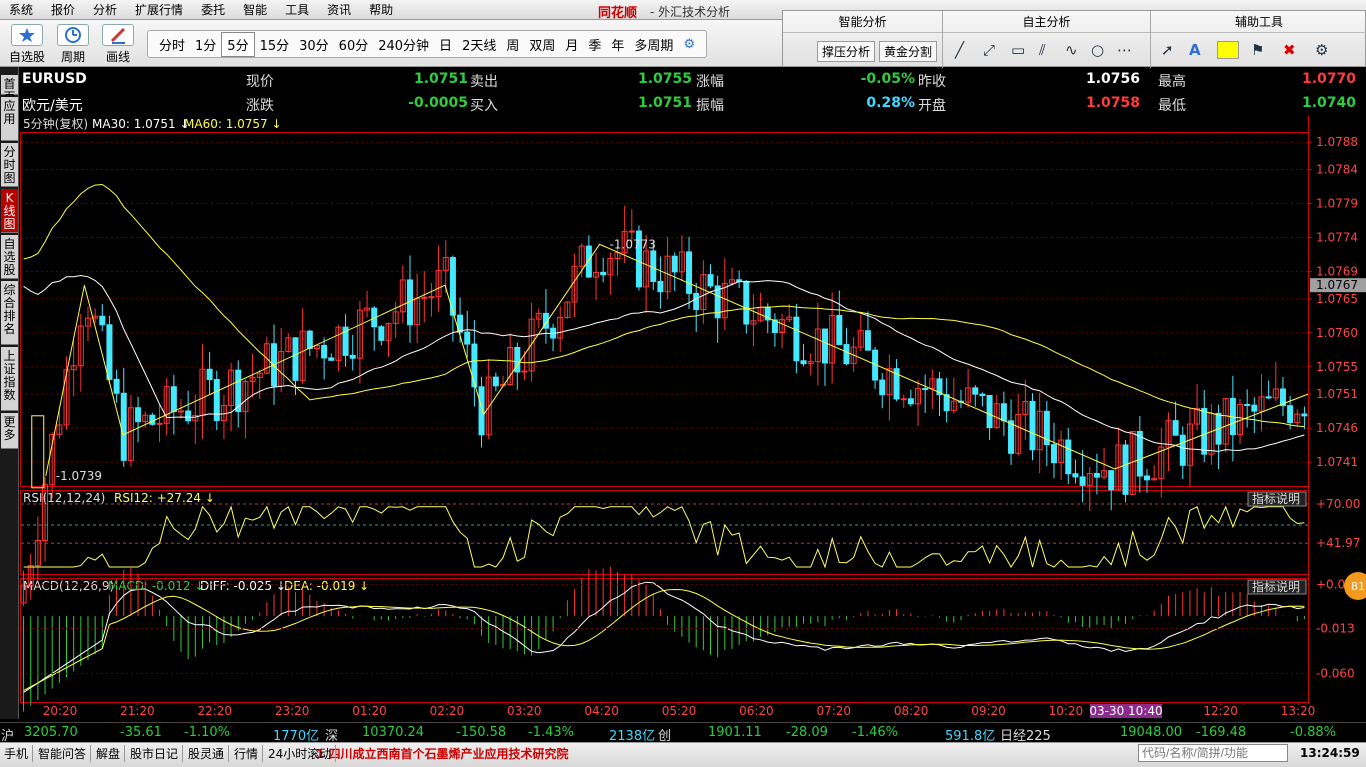 The image size is (1366, 767). Describe the element at coordinates (1167, 50) in the screenshot. I see `cursor-icon: ➚` at that location.